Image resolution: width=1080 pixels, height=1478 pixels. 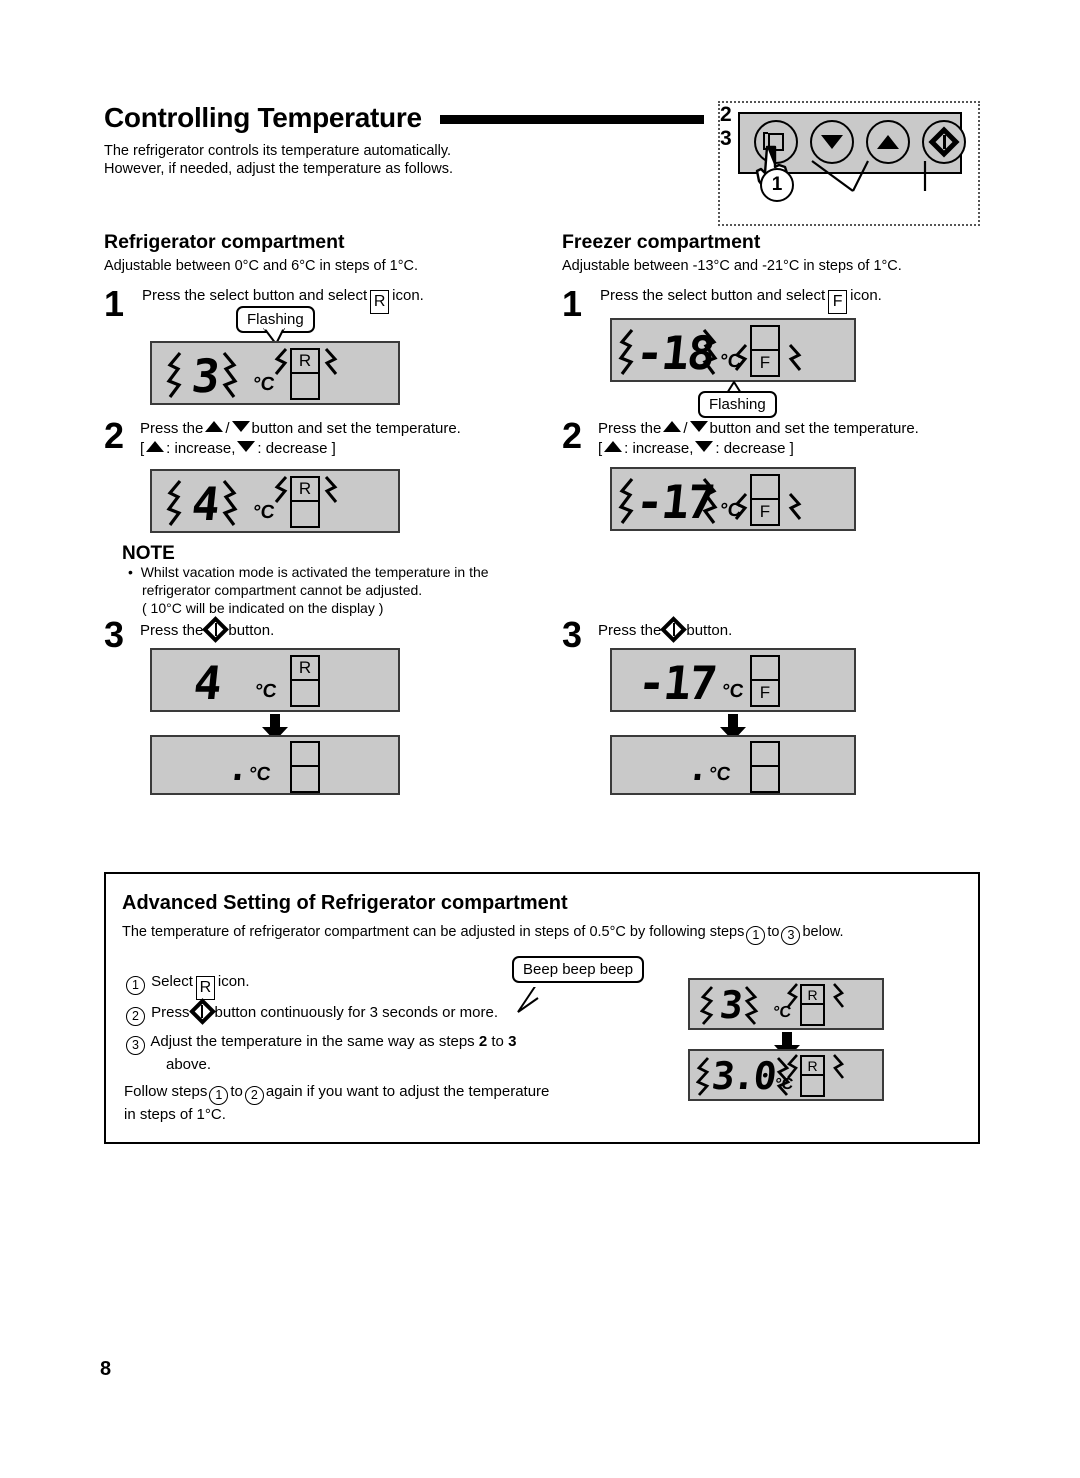 What do you see at coordinates (296, 448) in the screenshot?
I see `s2f: : decrease ]` at bounding box center [296, 448].